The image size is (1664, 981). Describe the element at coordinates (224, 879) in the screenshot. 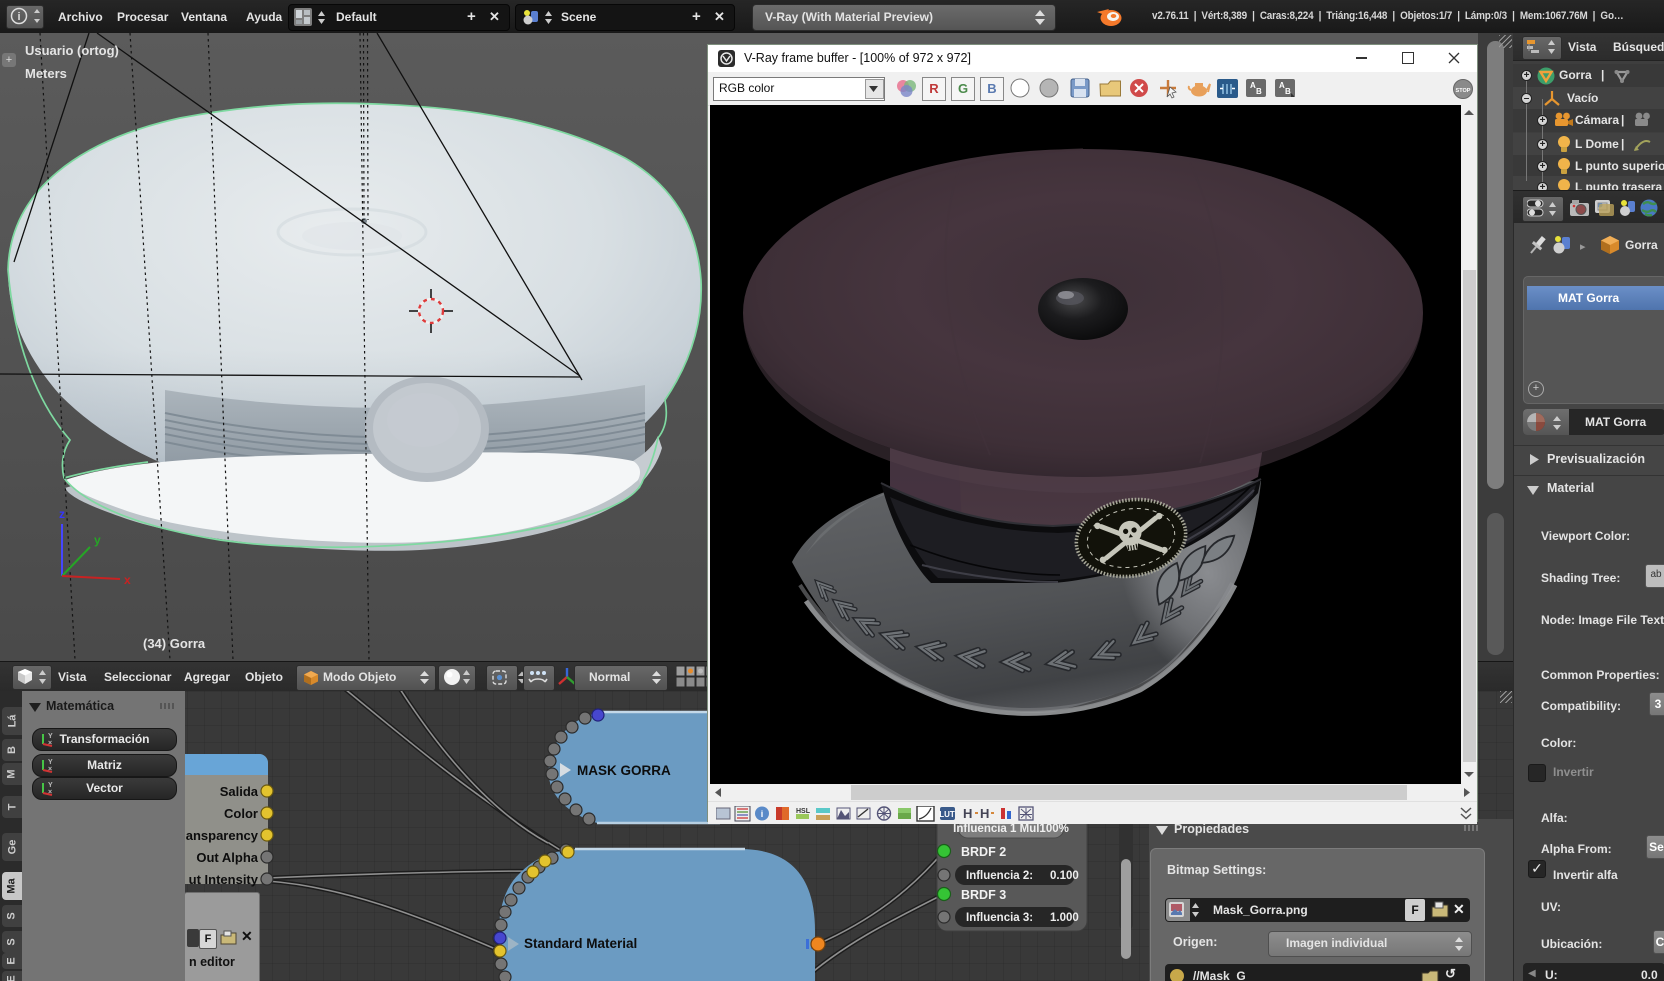

I see `svg-text: ut Intensity` at that location.